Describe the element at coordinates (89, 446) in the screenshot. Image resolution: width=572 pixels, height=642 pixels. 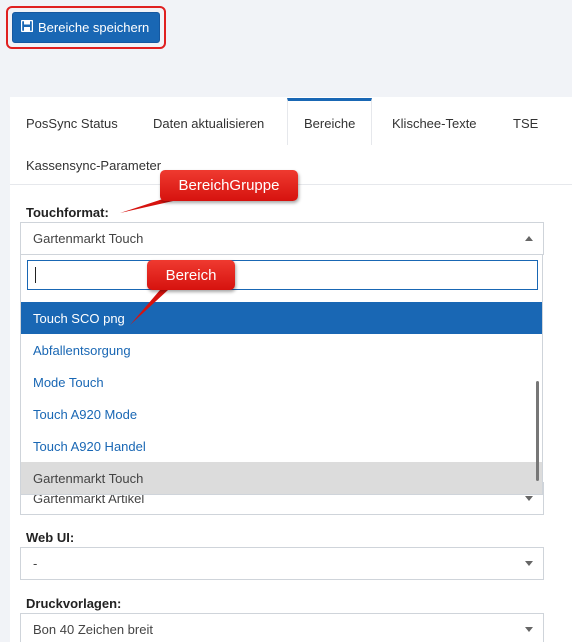
I see `option-label: Touch A920 Handel` at that location.